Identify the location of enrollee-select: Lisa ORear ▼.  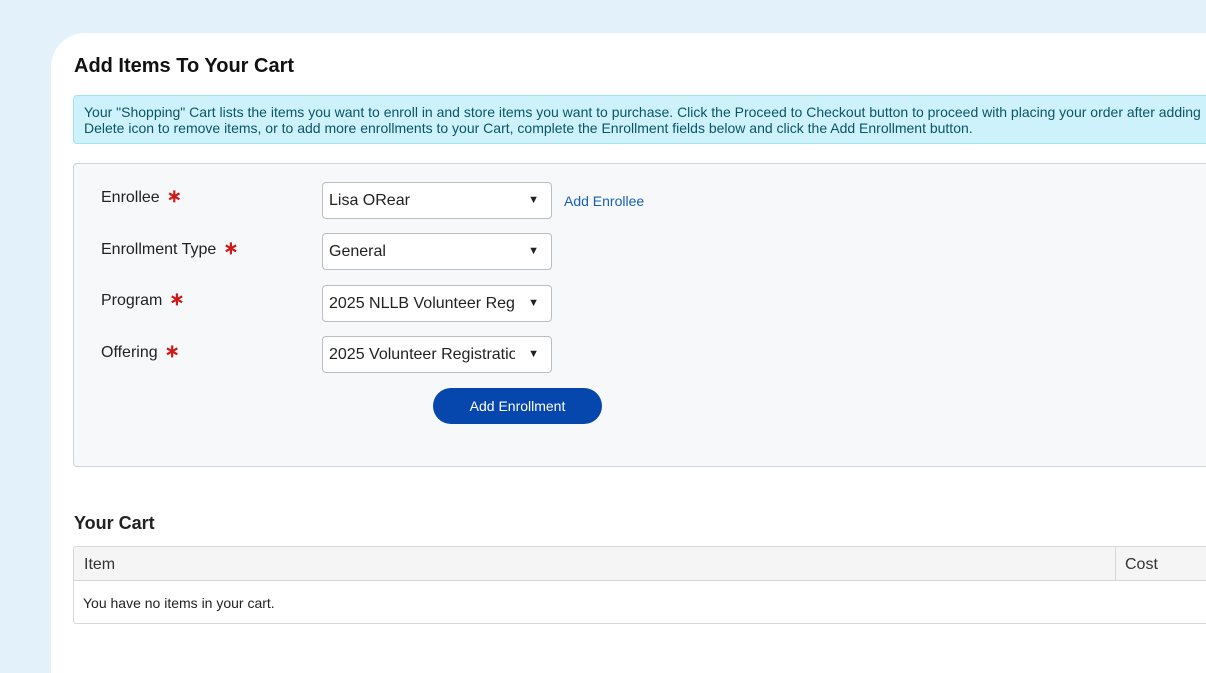
(437, 200).